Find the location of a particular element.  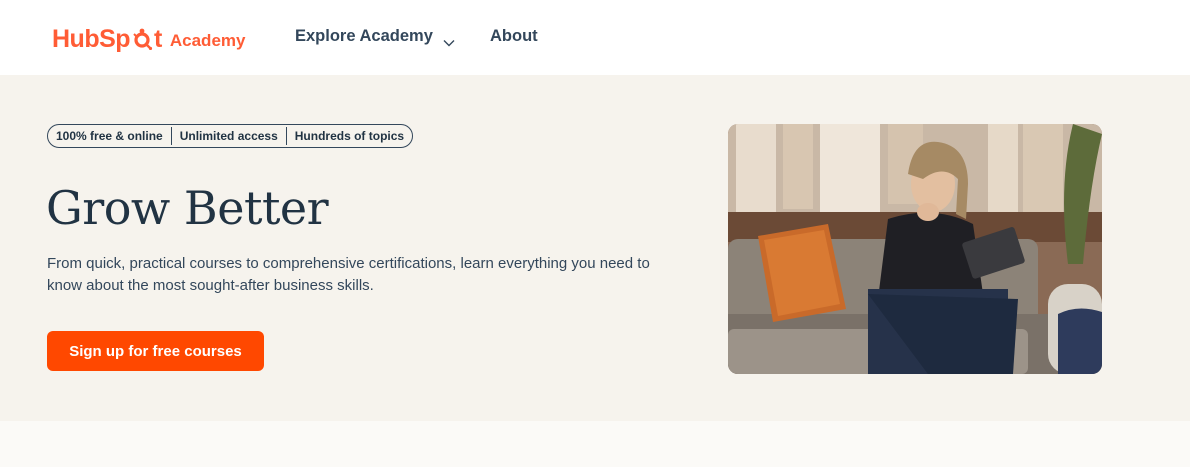

badge-unlimited-access: Unlimited access is located at coordinates (228, 136).